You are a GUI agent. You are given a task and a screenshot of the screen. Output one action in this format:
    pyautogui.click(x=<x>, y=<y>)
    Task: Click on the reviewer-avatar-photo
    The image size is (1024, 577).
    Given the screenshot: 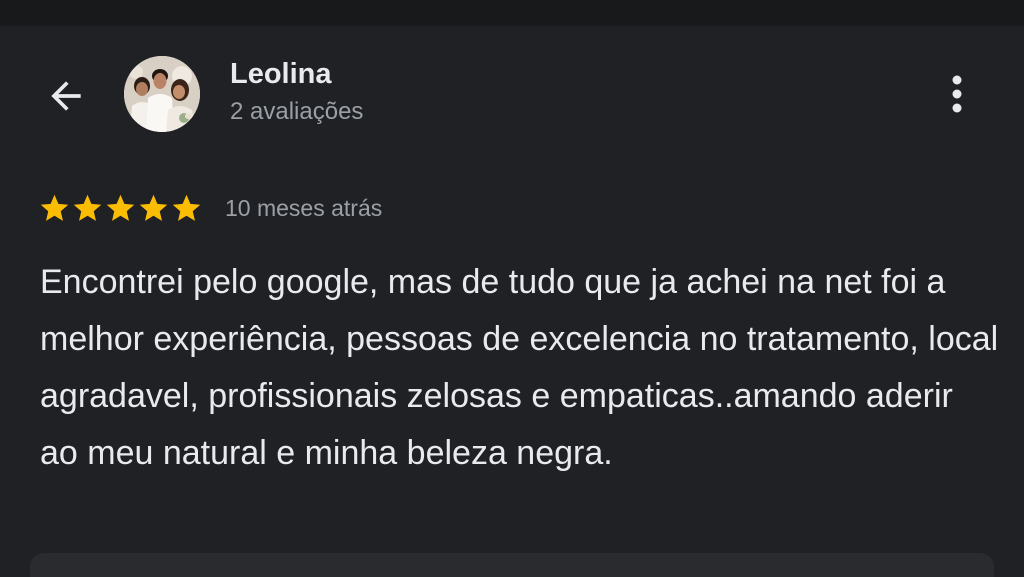 What is the action you would take?
    pyautogui.click(x=162, y=94)
    